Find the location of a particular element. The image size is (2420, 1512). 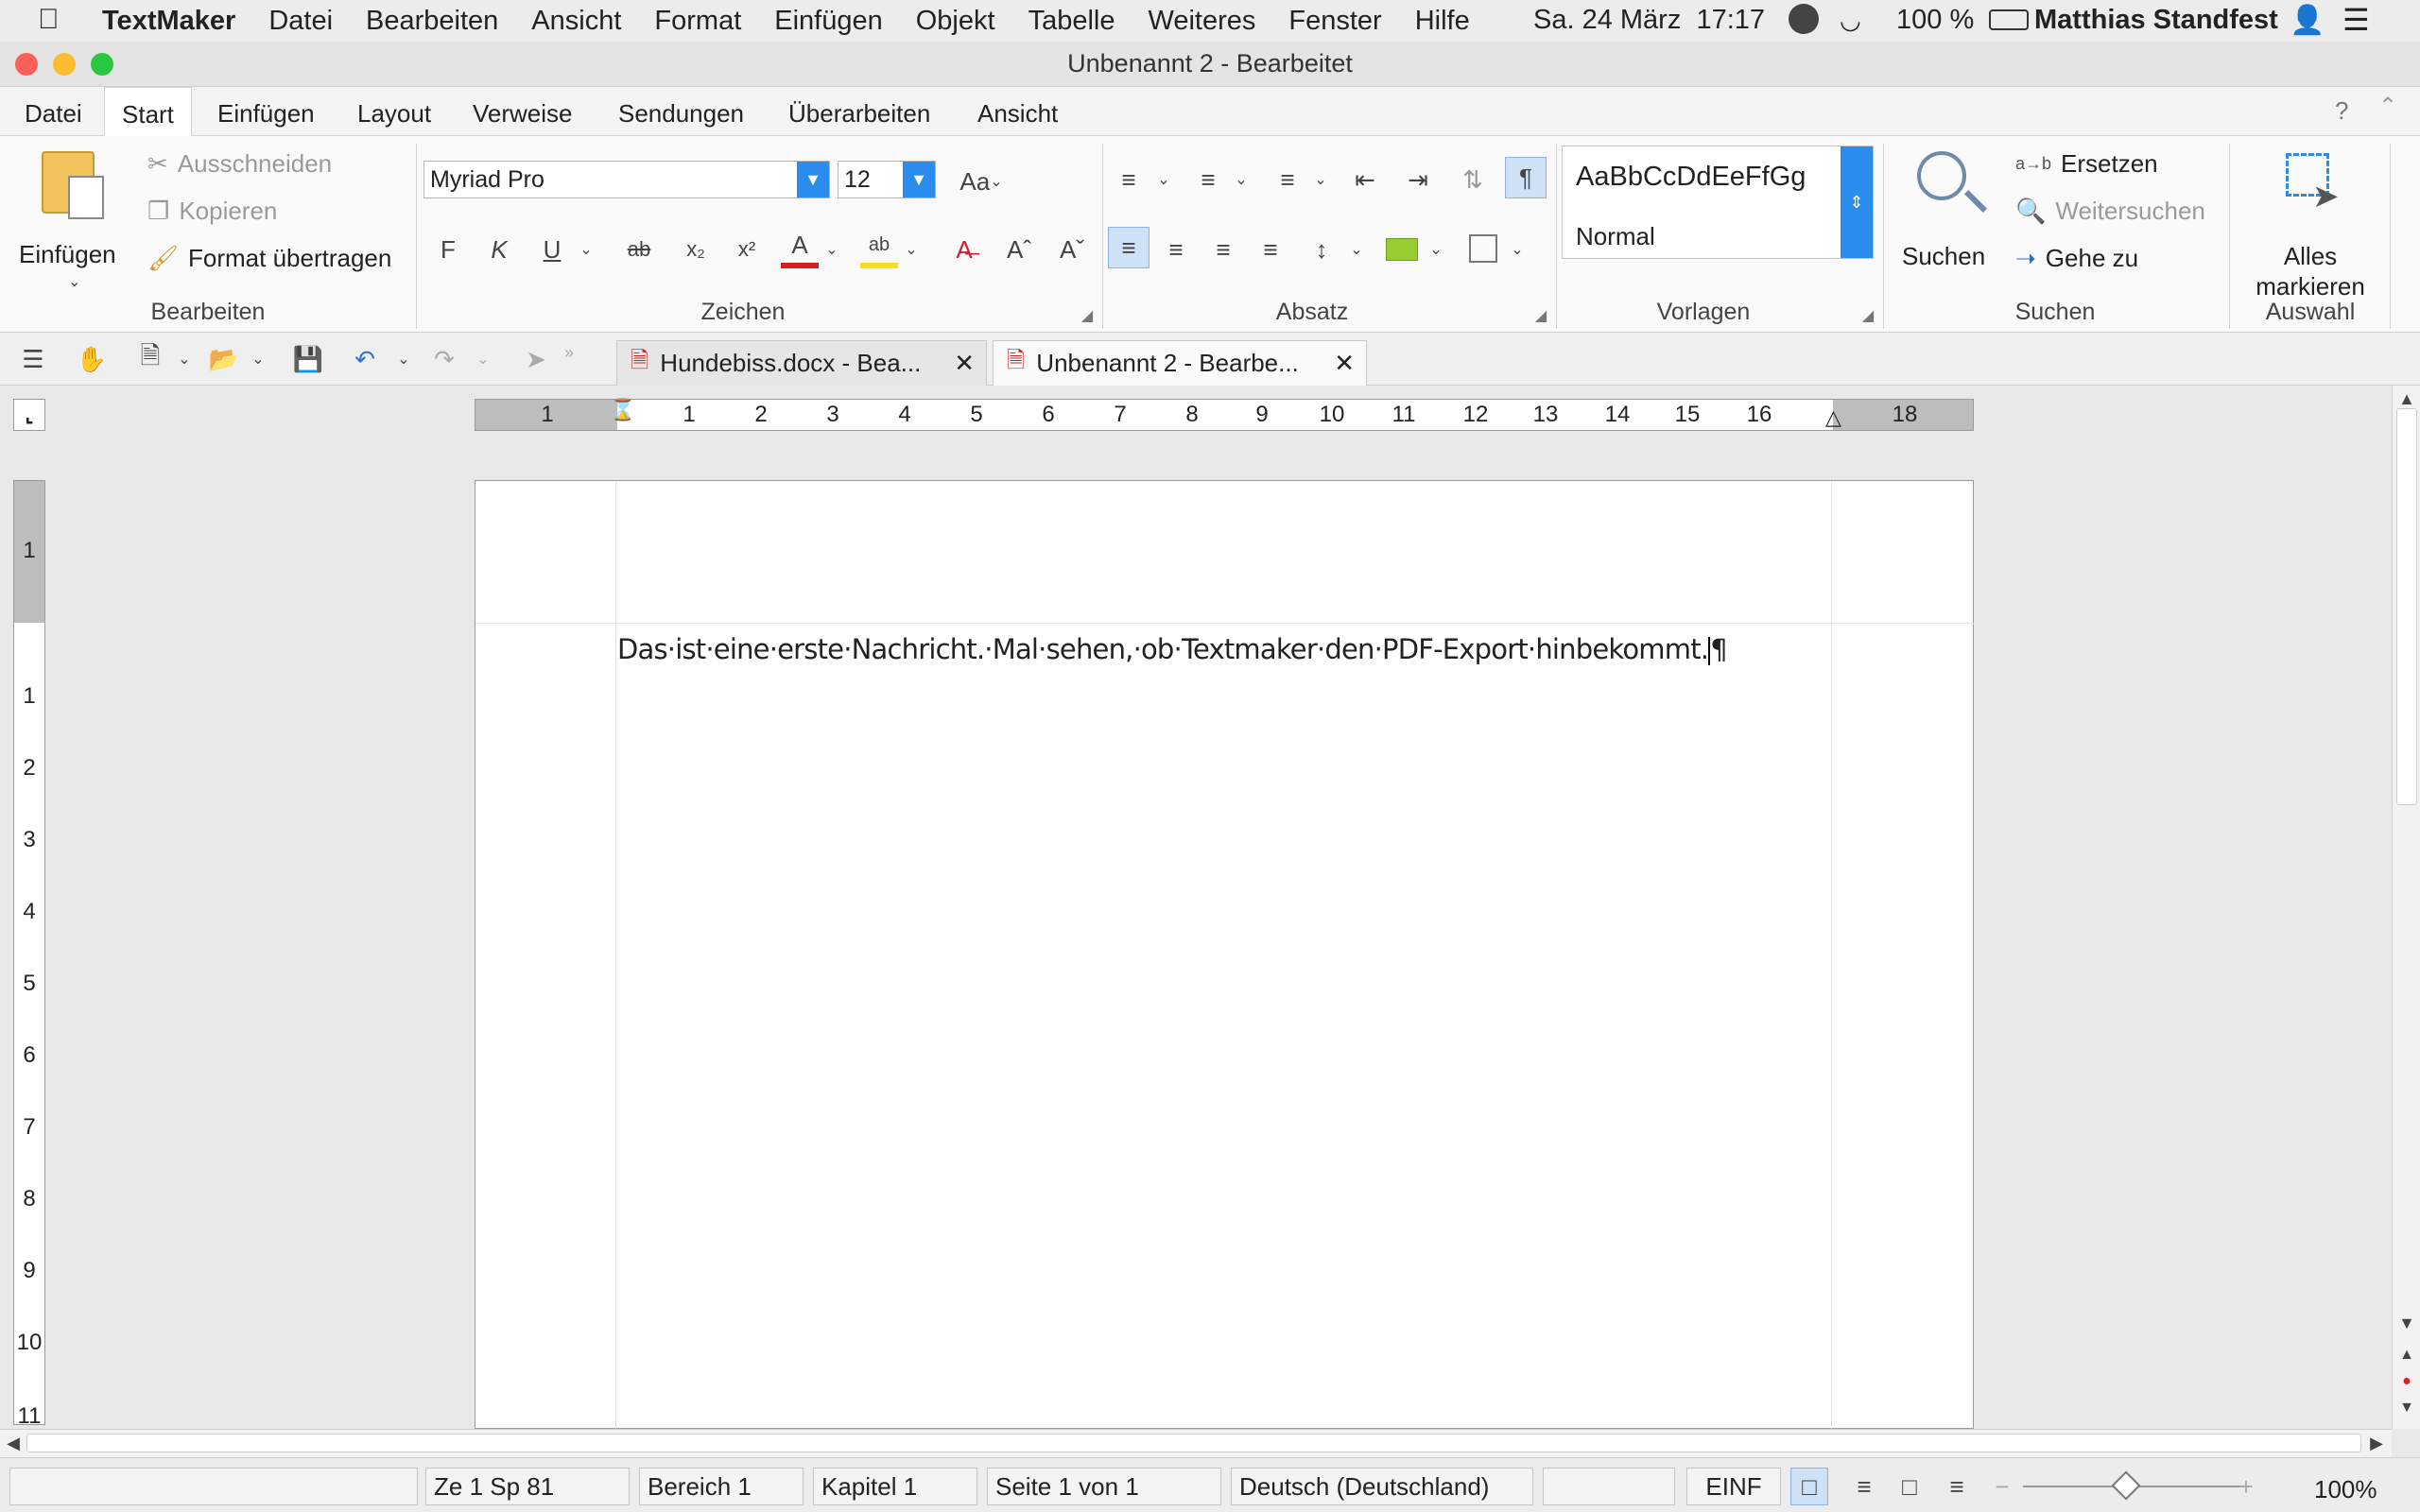

font-color-dropdown-icon: ⌄ is located at coordinates (832, 249).